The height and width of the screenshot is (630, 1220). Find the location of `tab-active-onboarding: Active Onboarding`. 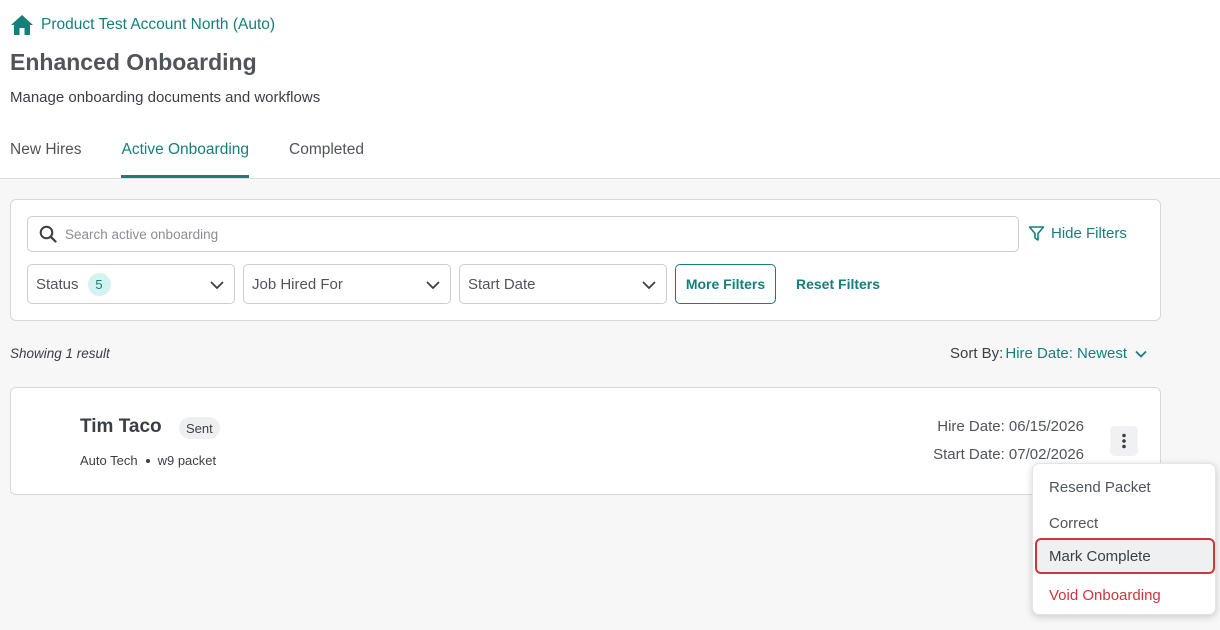

tab-active-onboarding: Active Onboarding is located at coordinates (185, 159).